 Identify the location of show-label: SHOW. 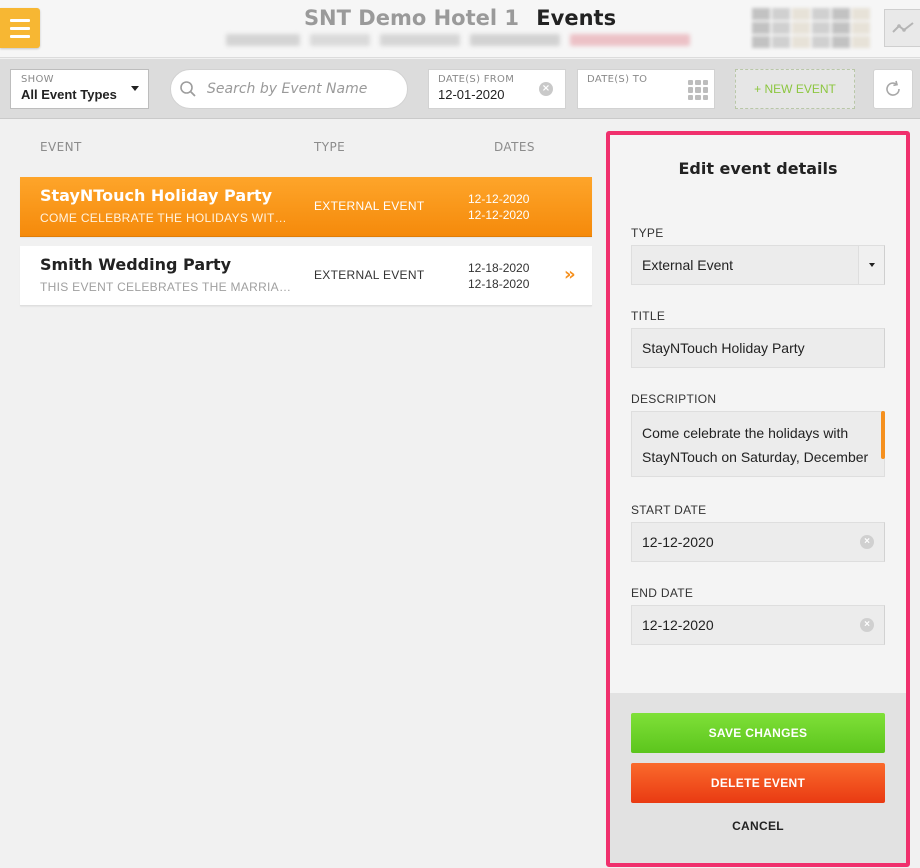
(37, 79).